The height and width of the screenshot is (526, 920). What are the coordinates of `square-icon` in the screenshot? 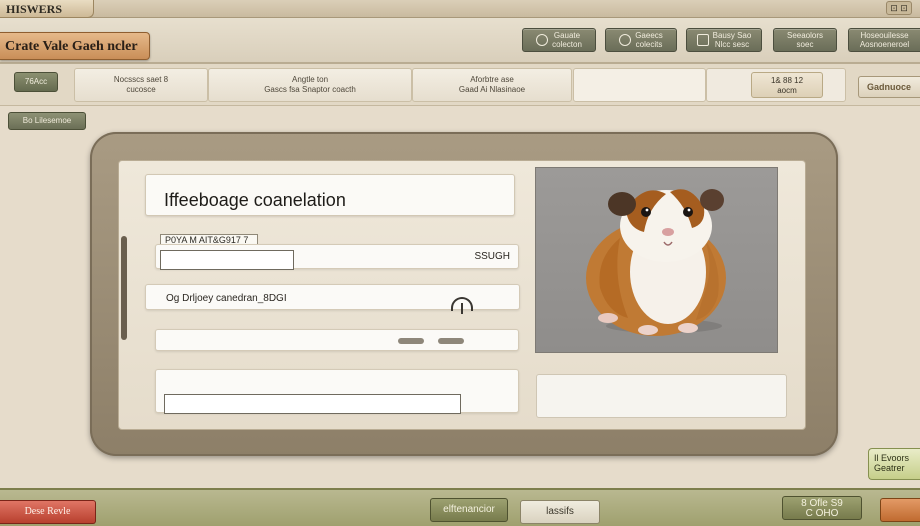 It's located at (702, 40).